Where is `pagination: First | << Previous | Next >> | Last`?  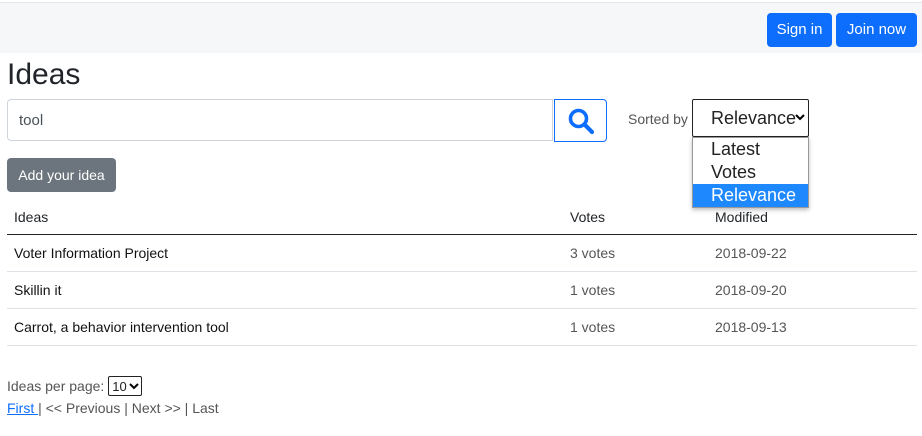
pagination: First | << Previous | Next >> | Last is located at coordinates (113, 408).